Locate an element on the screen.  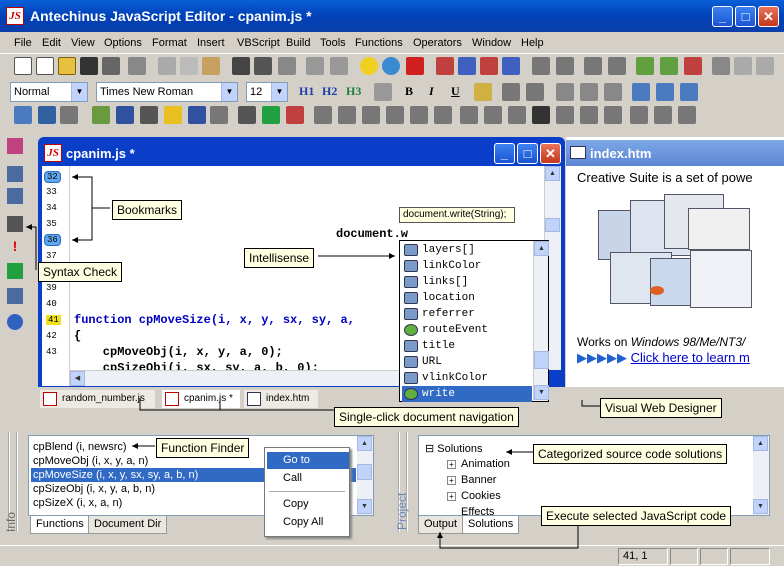
pilcrow-icon is located at coordinates (295, 115).